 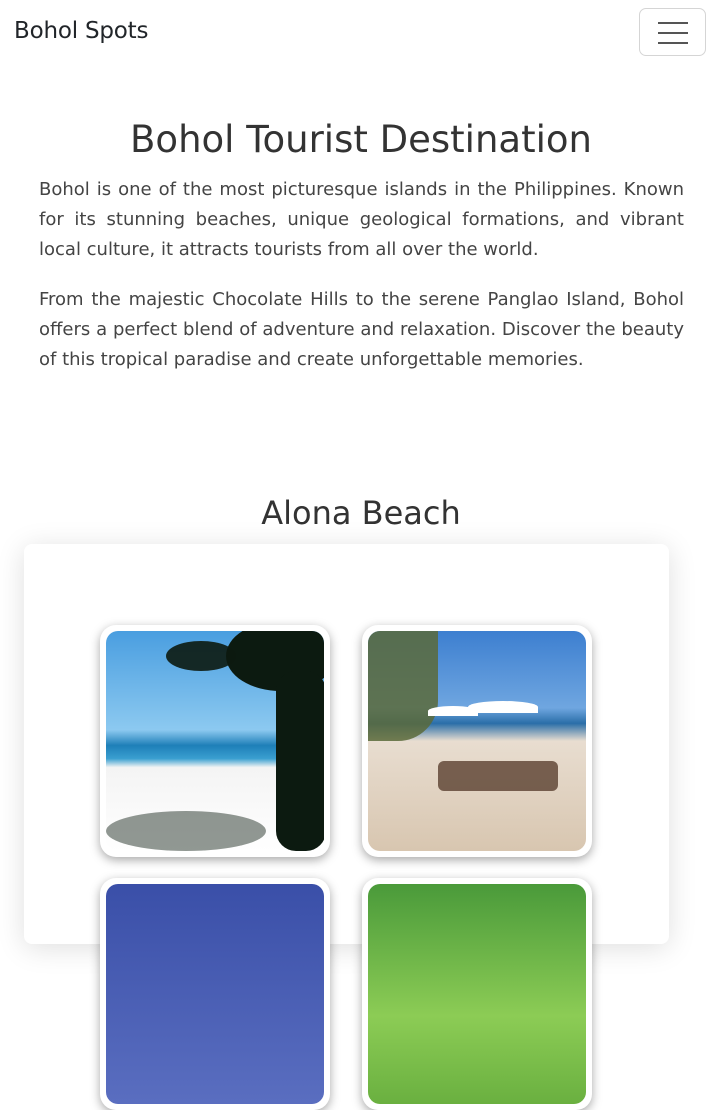 What do you see at coordinates (673, 23) in the screenshot?
I see `hamburger-menu-icon` at bounding box center [673, 23].